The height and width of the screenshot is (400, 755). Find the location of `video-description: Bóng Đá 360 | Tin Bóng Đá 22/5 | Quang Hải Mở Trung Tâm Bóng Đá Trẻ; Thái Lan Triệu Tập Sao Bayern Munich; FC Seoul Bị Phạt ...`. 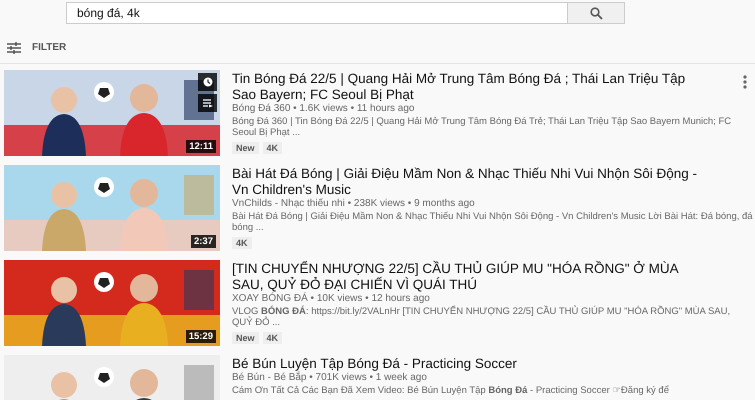

video-description: Bóng Đá 360 | Tin Bóng Đá 22/5 | Quang Hải Mở Trung Tâm Bóng Đá Trẻ; Thái Lan Triệu Tập Sao Bayern Munich; FC Seoul Bị Phạt ... is located at coordinates (482, 127).